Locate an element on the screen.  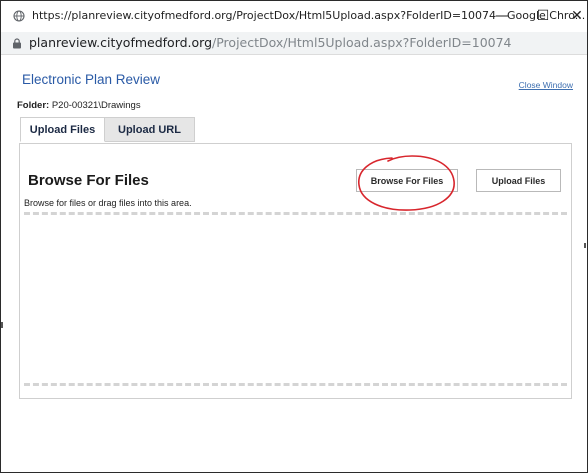
folder-path: Folder: P20-00321\Drawings is located at coordinates (79, 105).